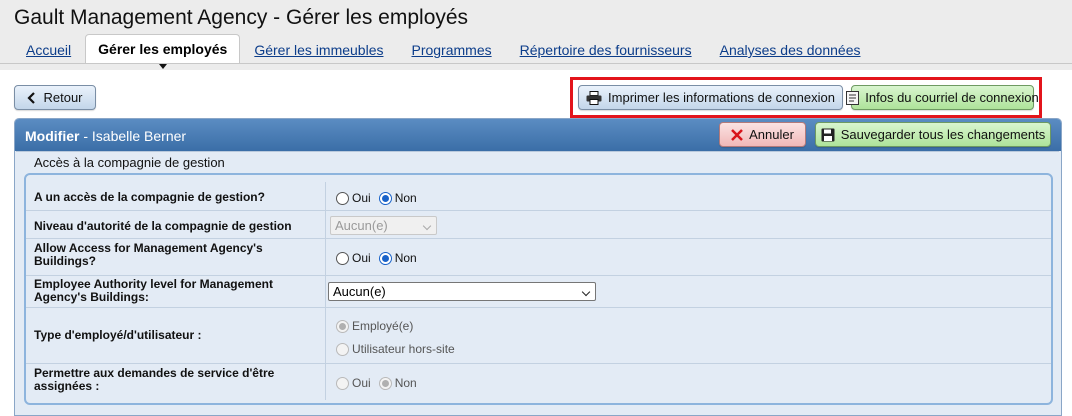  Describe the element at coordinates (385, 198) in the screenshot. I see `access-non-radio` at that location.